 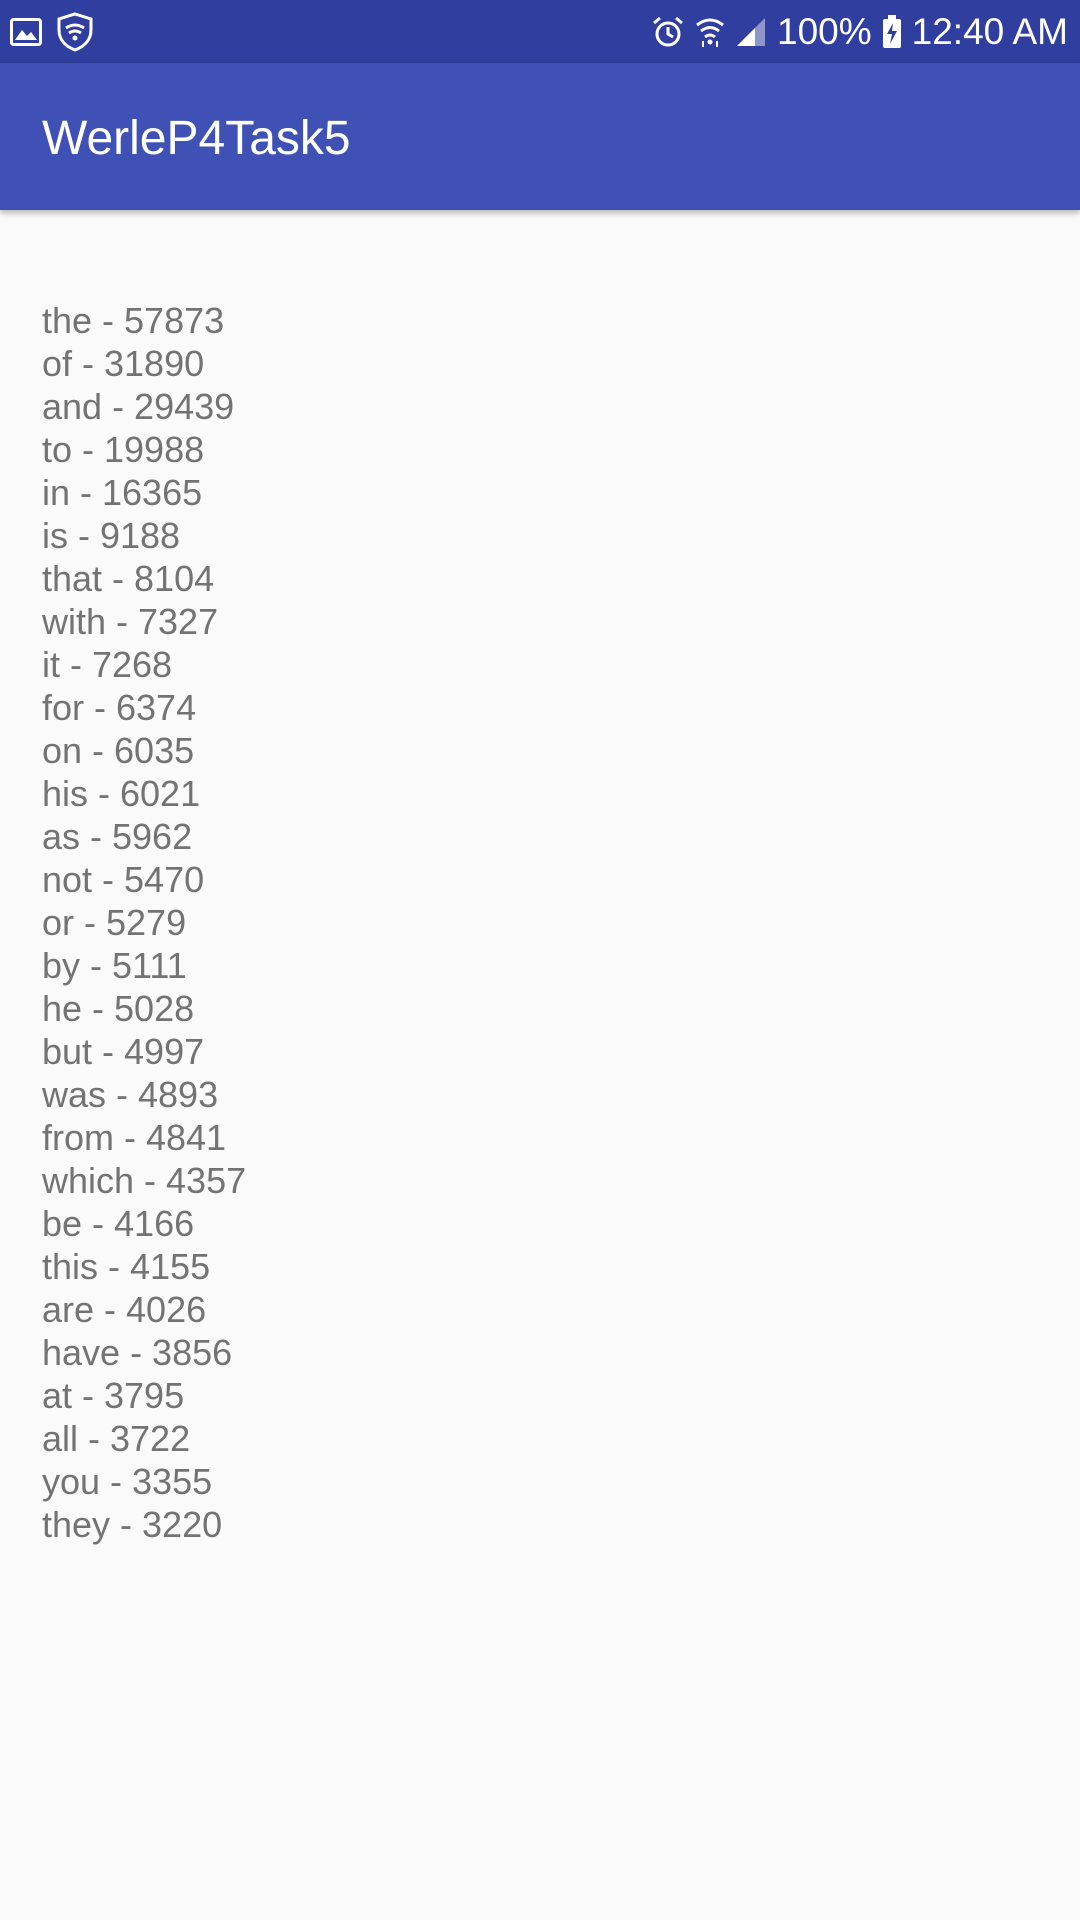 I want to click on list-item: or - 5279, so click(x=114, y=922).